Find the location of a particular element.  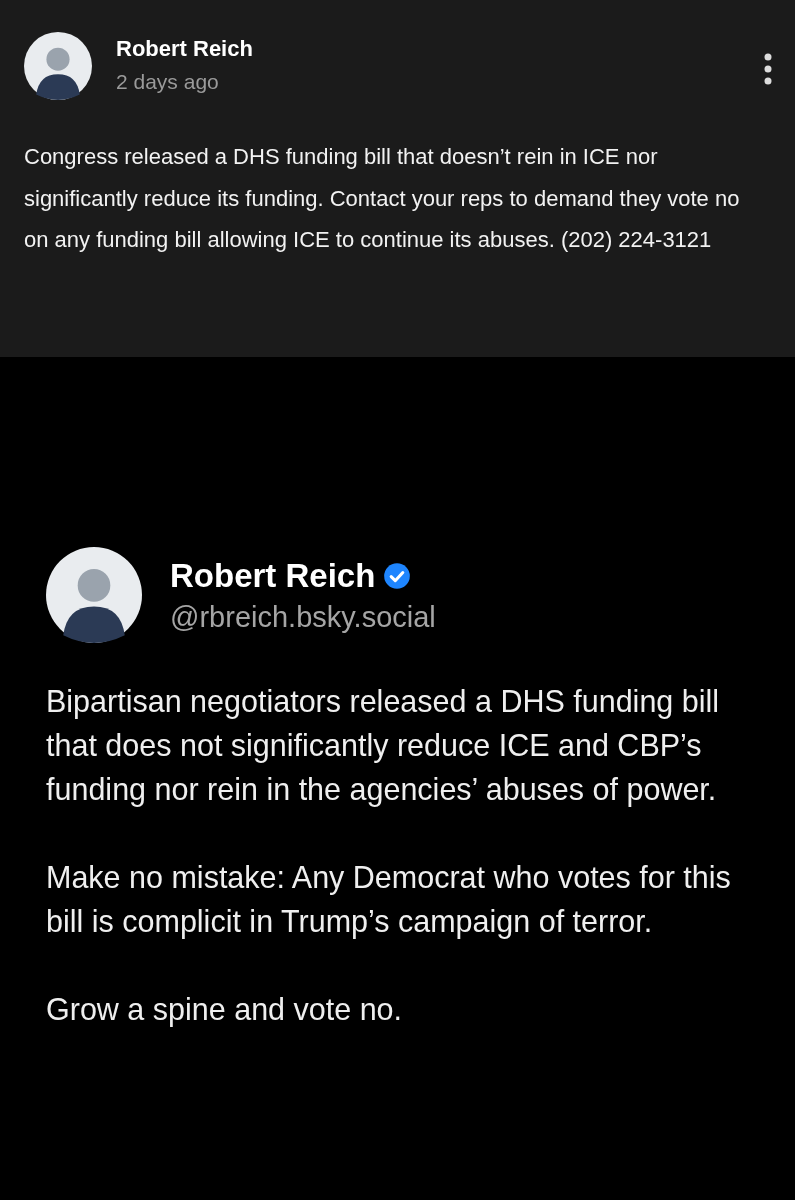

post-paragraph: Bipartisan negotiators released a DHS funding bill that does not significantly reduce ICE and CBP’s funding nor rein in the agencies’ abuses of power. is located at coordinates (383, 746).